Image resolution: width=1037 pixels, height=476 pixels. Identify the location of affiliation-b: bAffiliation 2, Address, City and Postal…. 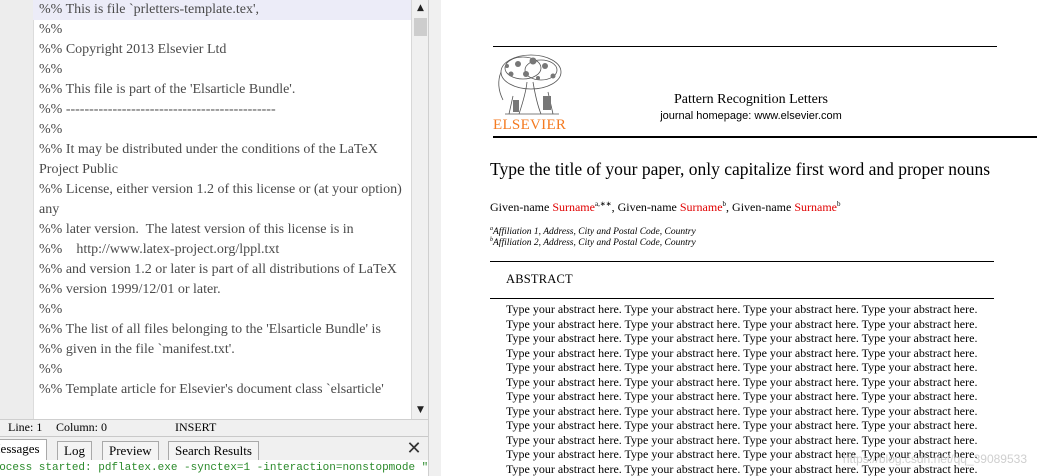
(593, 242).